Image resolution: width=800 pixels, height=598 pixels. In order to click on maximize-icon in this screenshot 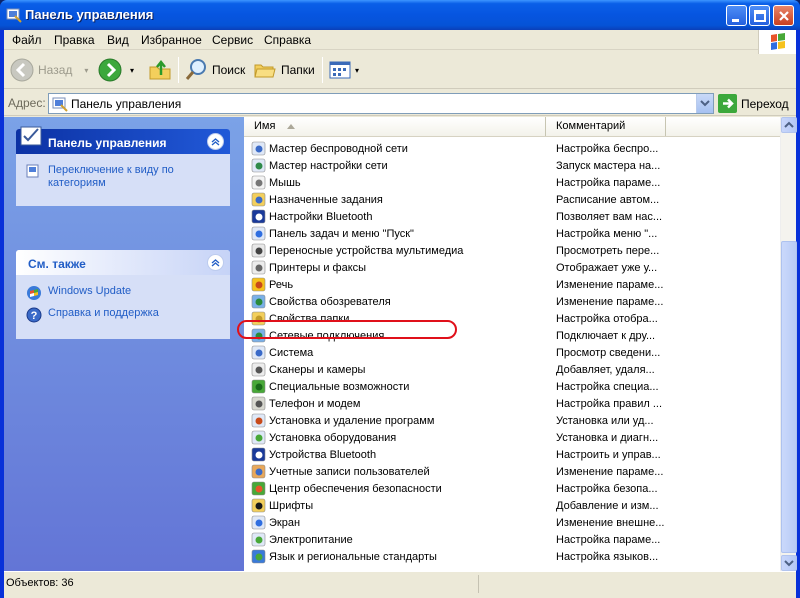, I will do `click(760, 16)`.